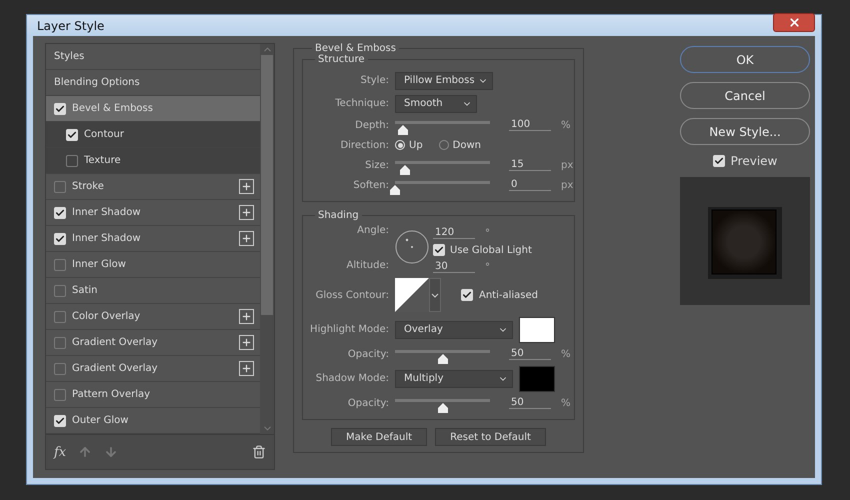 The width and height of the screenshot is (850, 500). What do you see at coordinates (341, 59) in the screenshot?
I see `group-title: Structure` at bounding box center [341, 59].